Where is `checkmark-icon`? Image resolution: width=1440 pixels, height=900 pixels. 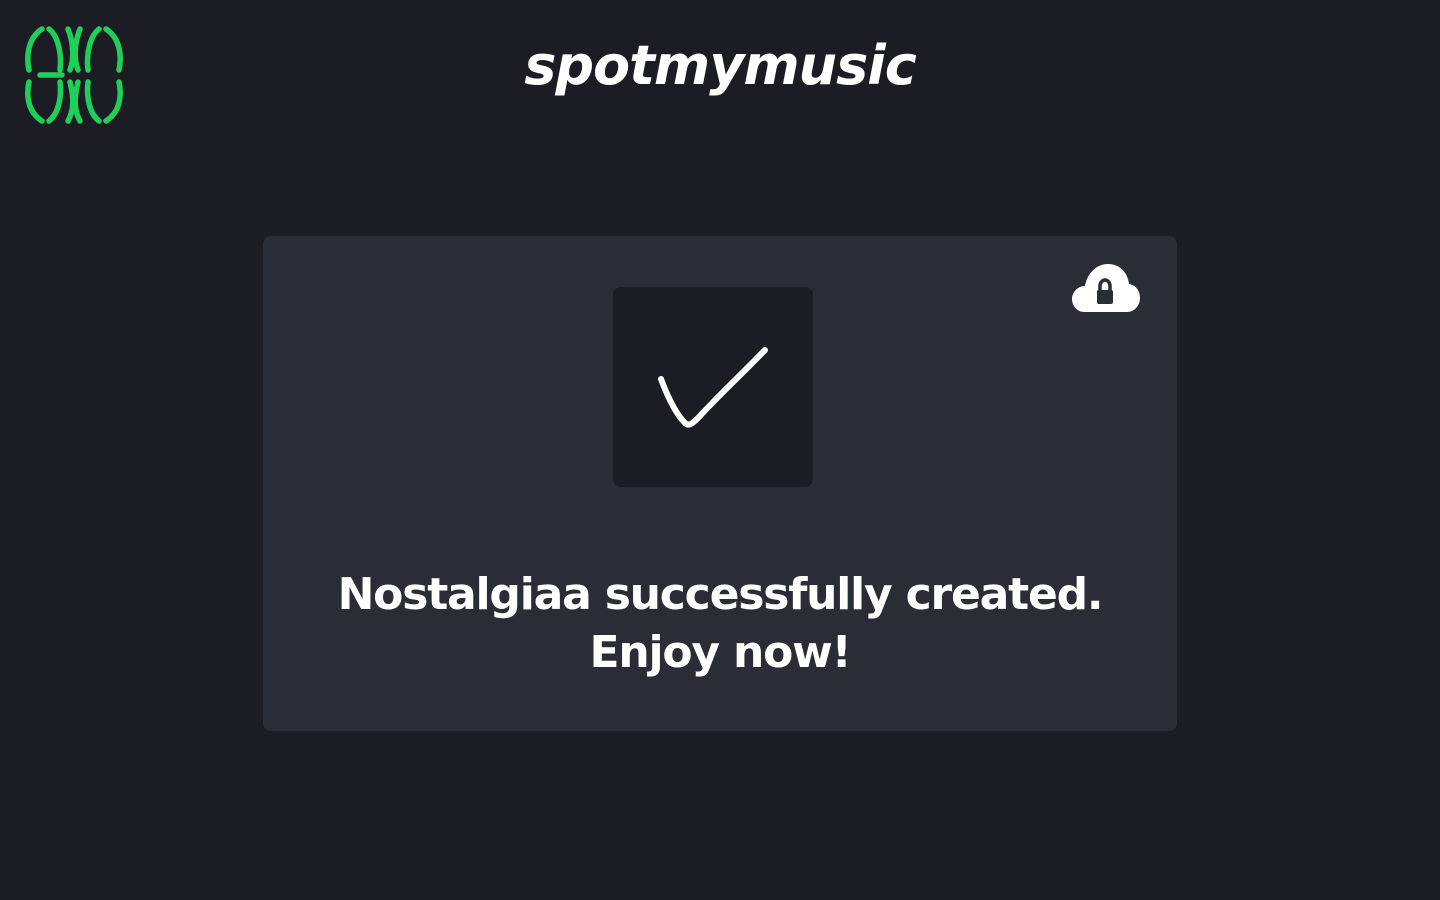 checkmark-icon is located at coordinates (713, 387).